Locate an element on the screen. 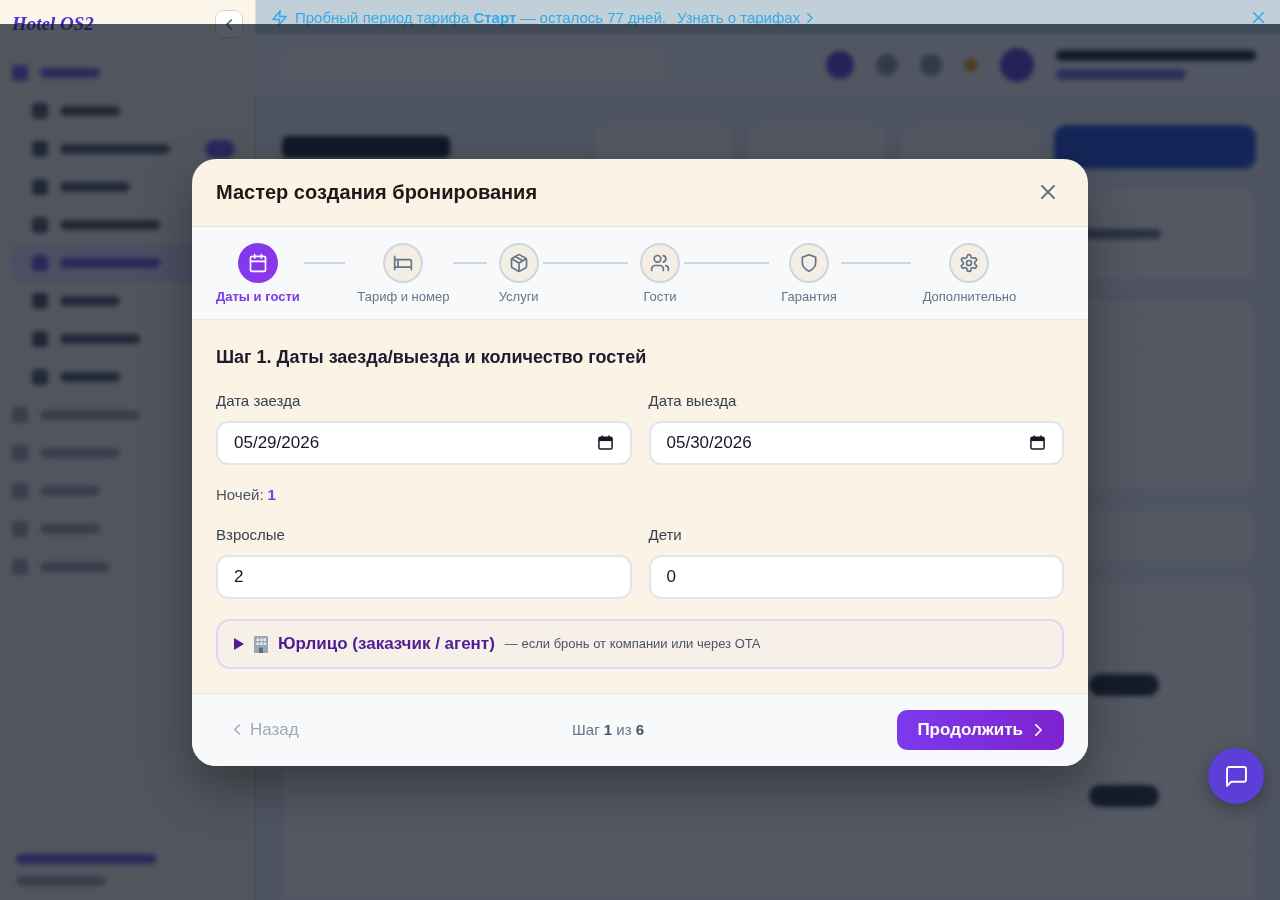 The height and width of the screenshot is (900, 1280). continue-button: Продолжить is located at coordinates (980, 729).